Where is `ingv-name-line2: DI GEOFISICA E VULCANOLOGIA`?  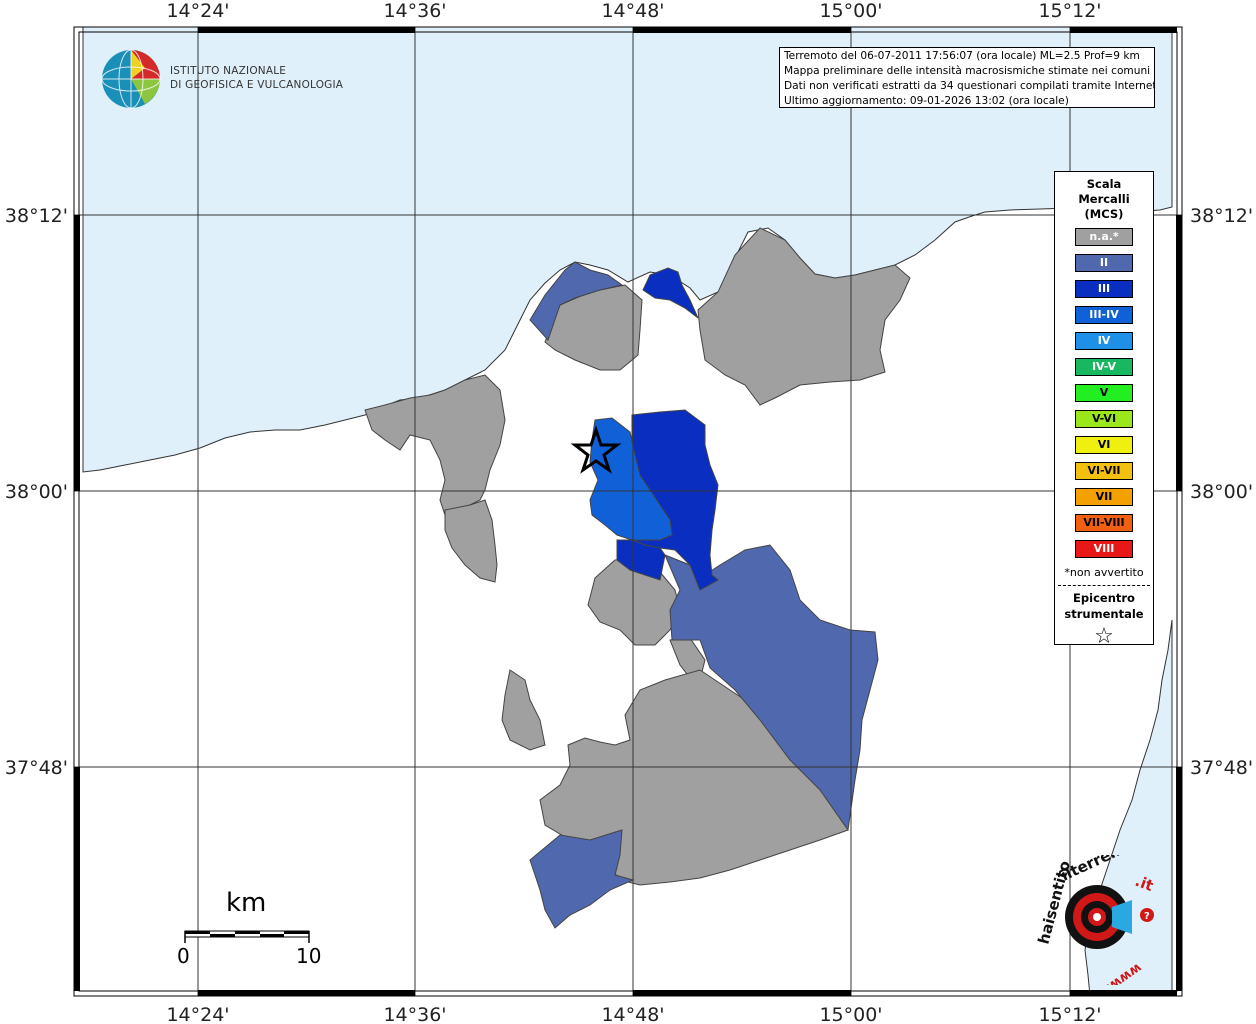 ingv-name-line2: DI GEOFISICA E VULCANOLOGIA is located at coordinates (257, 85).